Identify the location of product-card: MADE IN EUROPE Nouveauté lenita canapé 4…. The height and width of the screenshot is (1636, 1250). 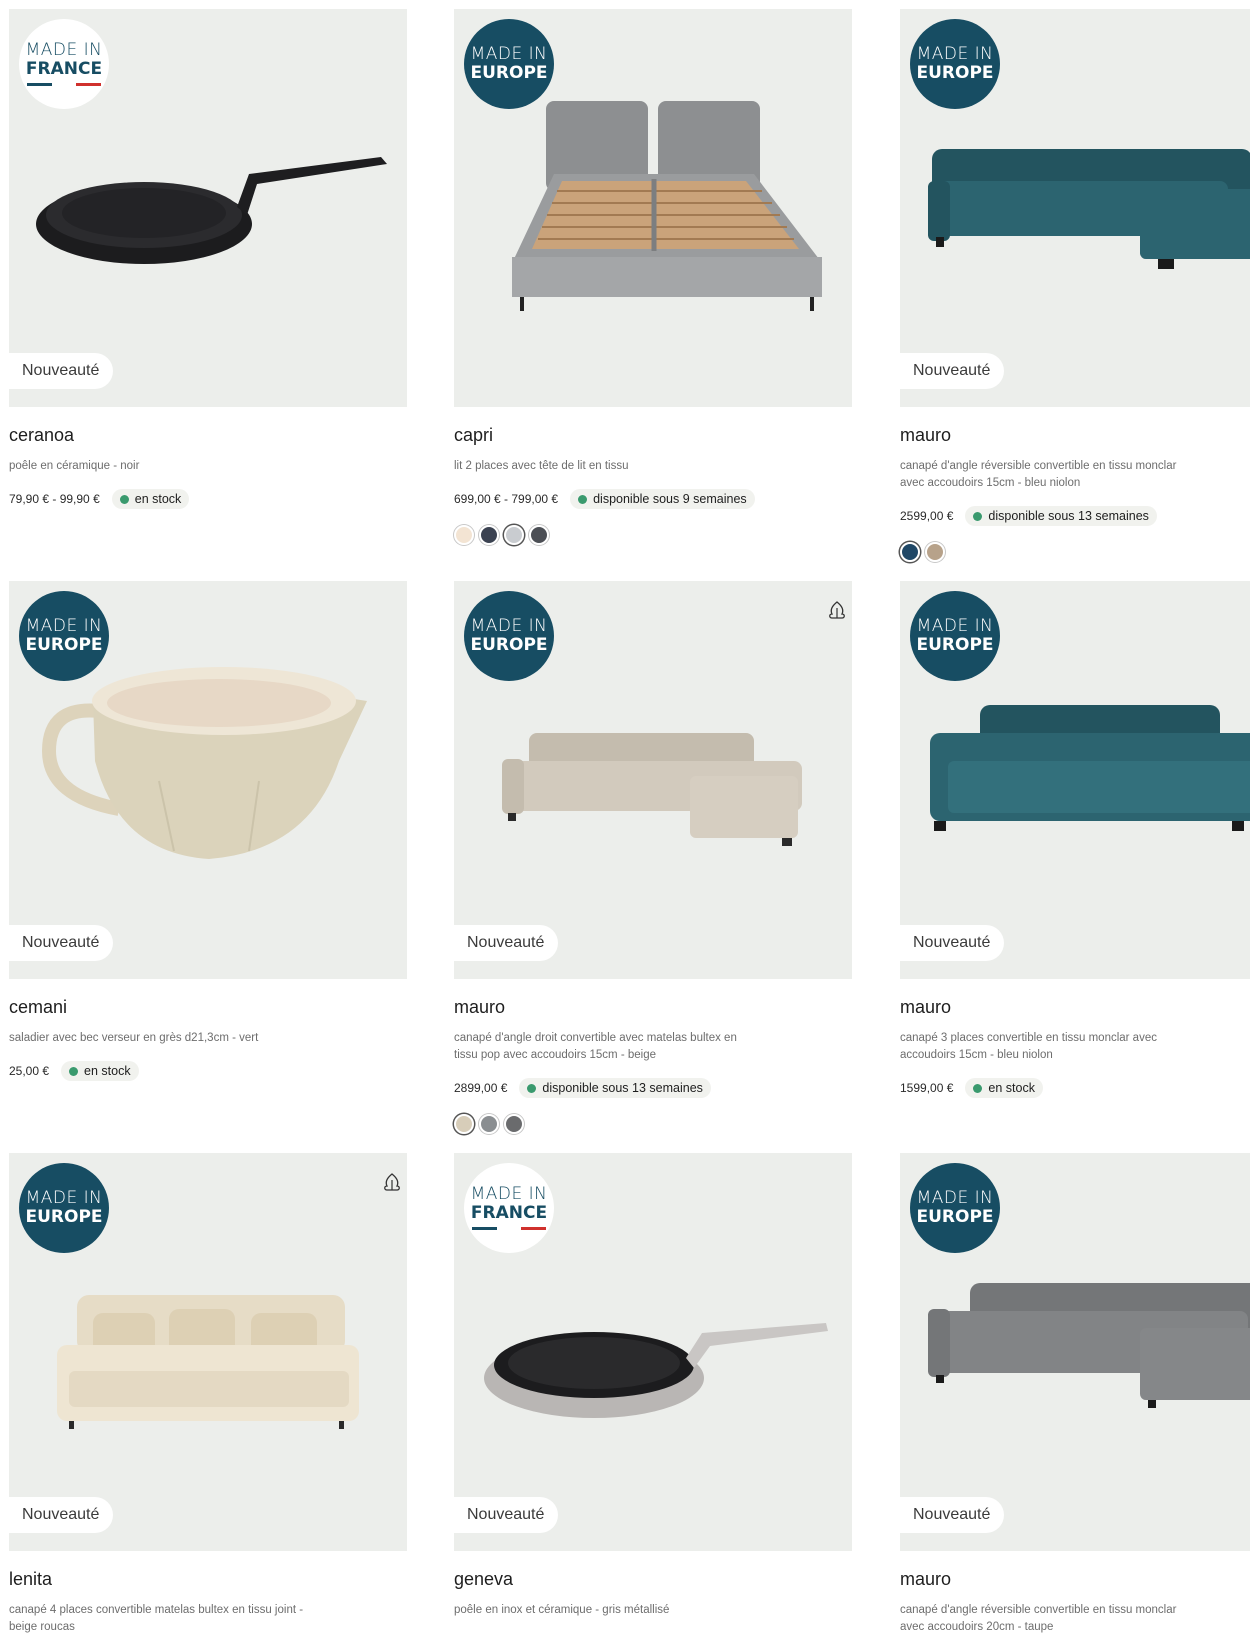
(208, 1394).